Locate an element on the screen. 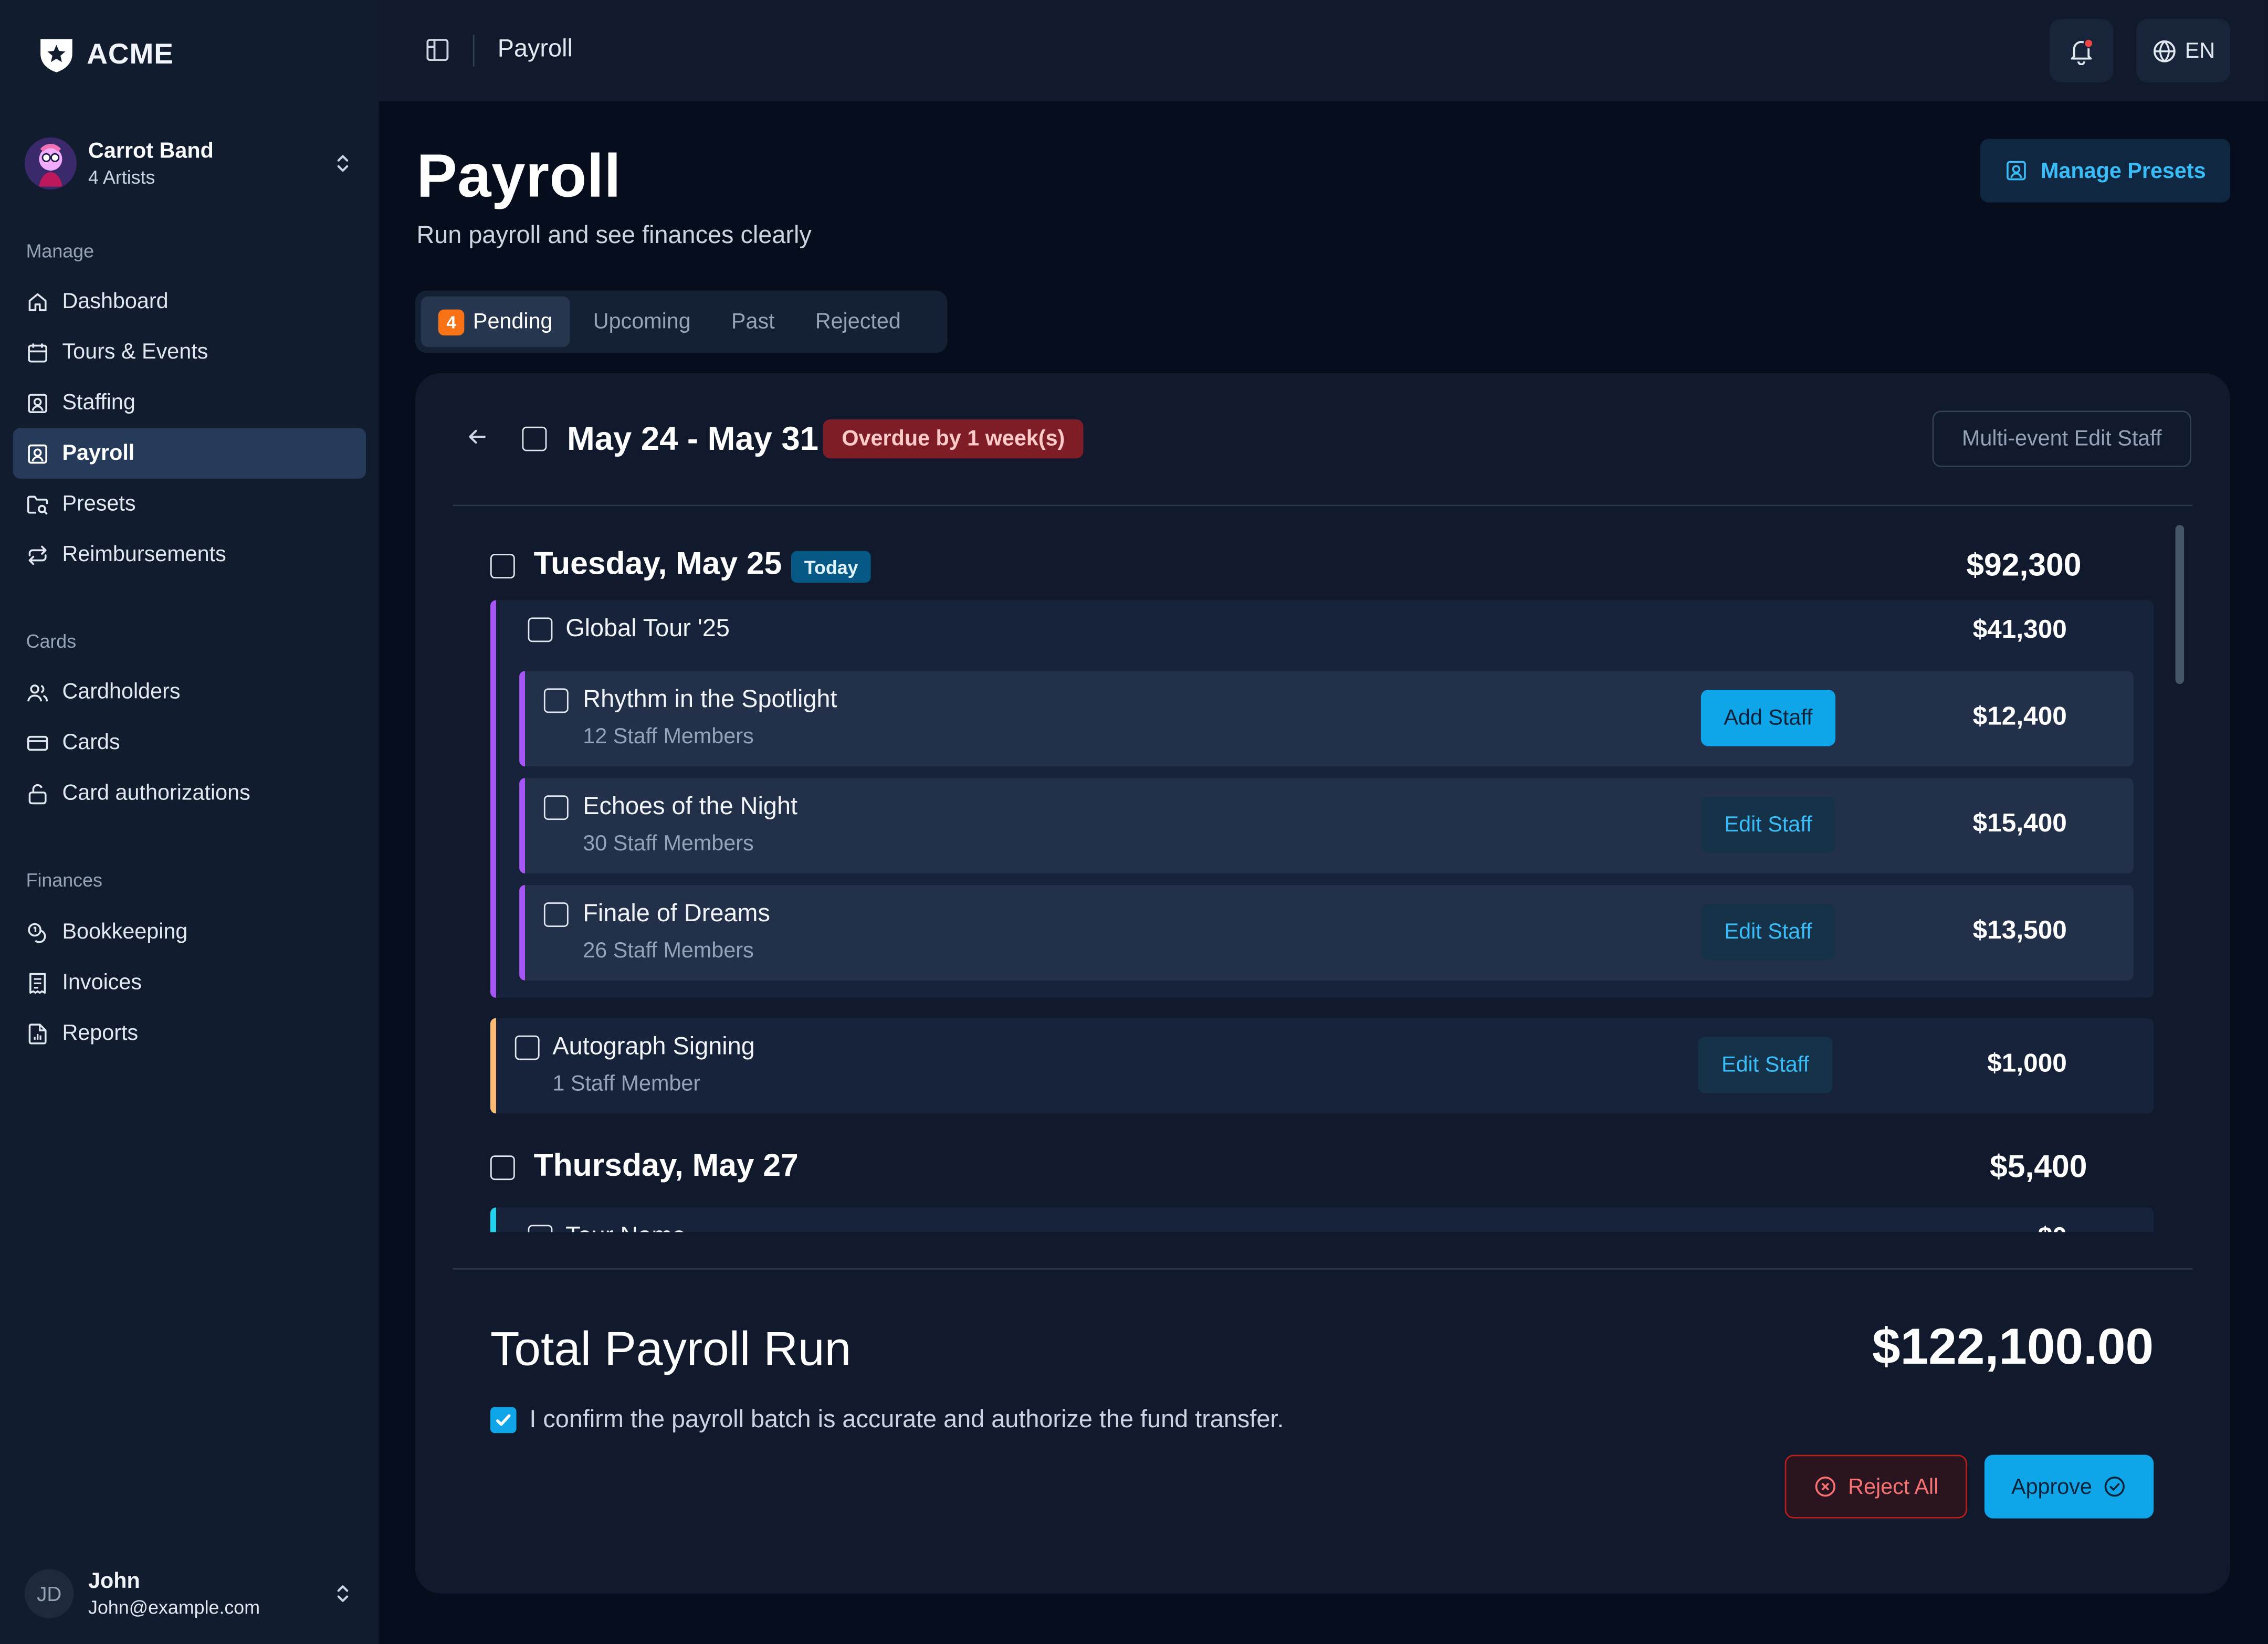 The height and width of the screenshot is (1644, 2268). users-icon is located at coordinates (37, 692).